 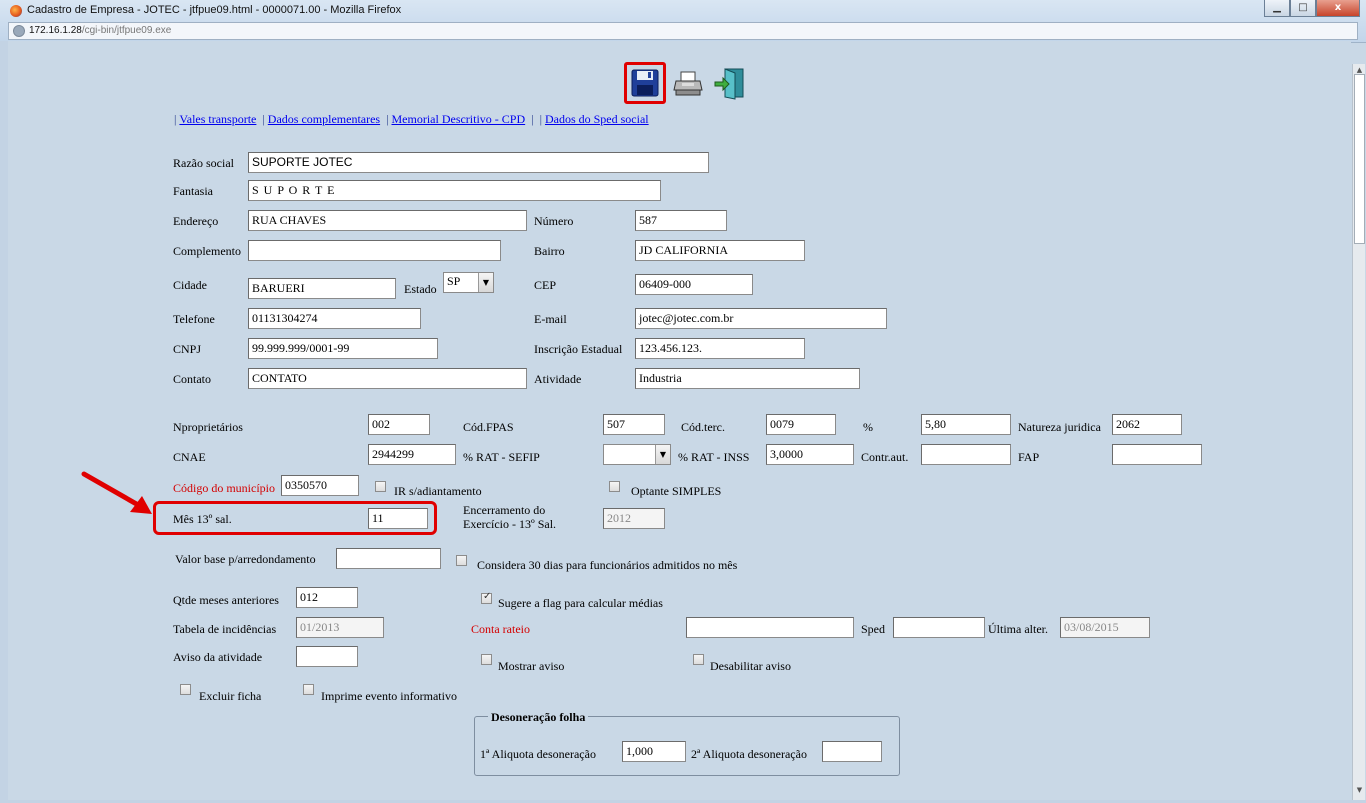 I want to click on tabela-incidencias-input: 01/2013, so click(x=340, y=627).